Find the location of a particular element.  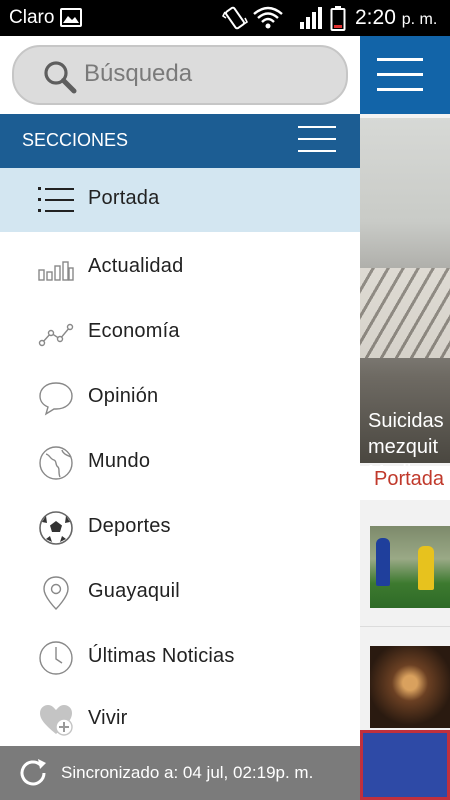

refresh-icon is located at coordinates (33, 773).